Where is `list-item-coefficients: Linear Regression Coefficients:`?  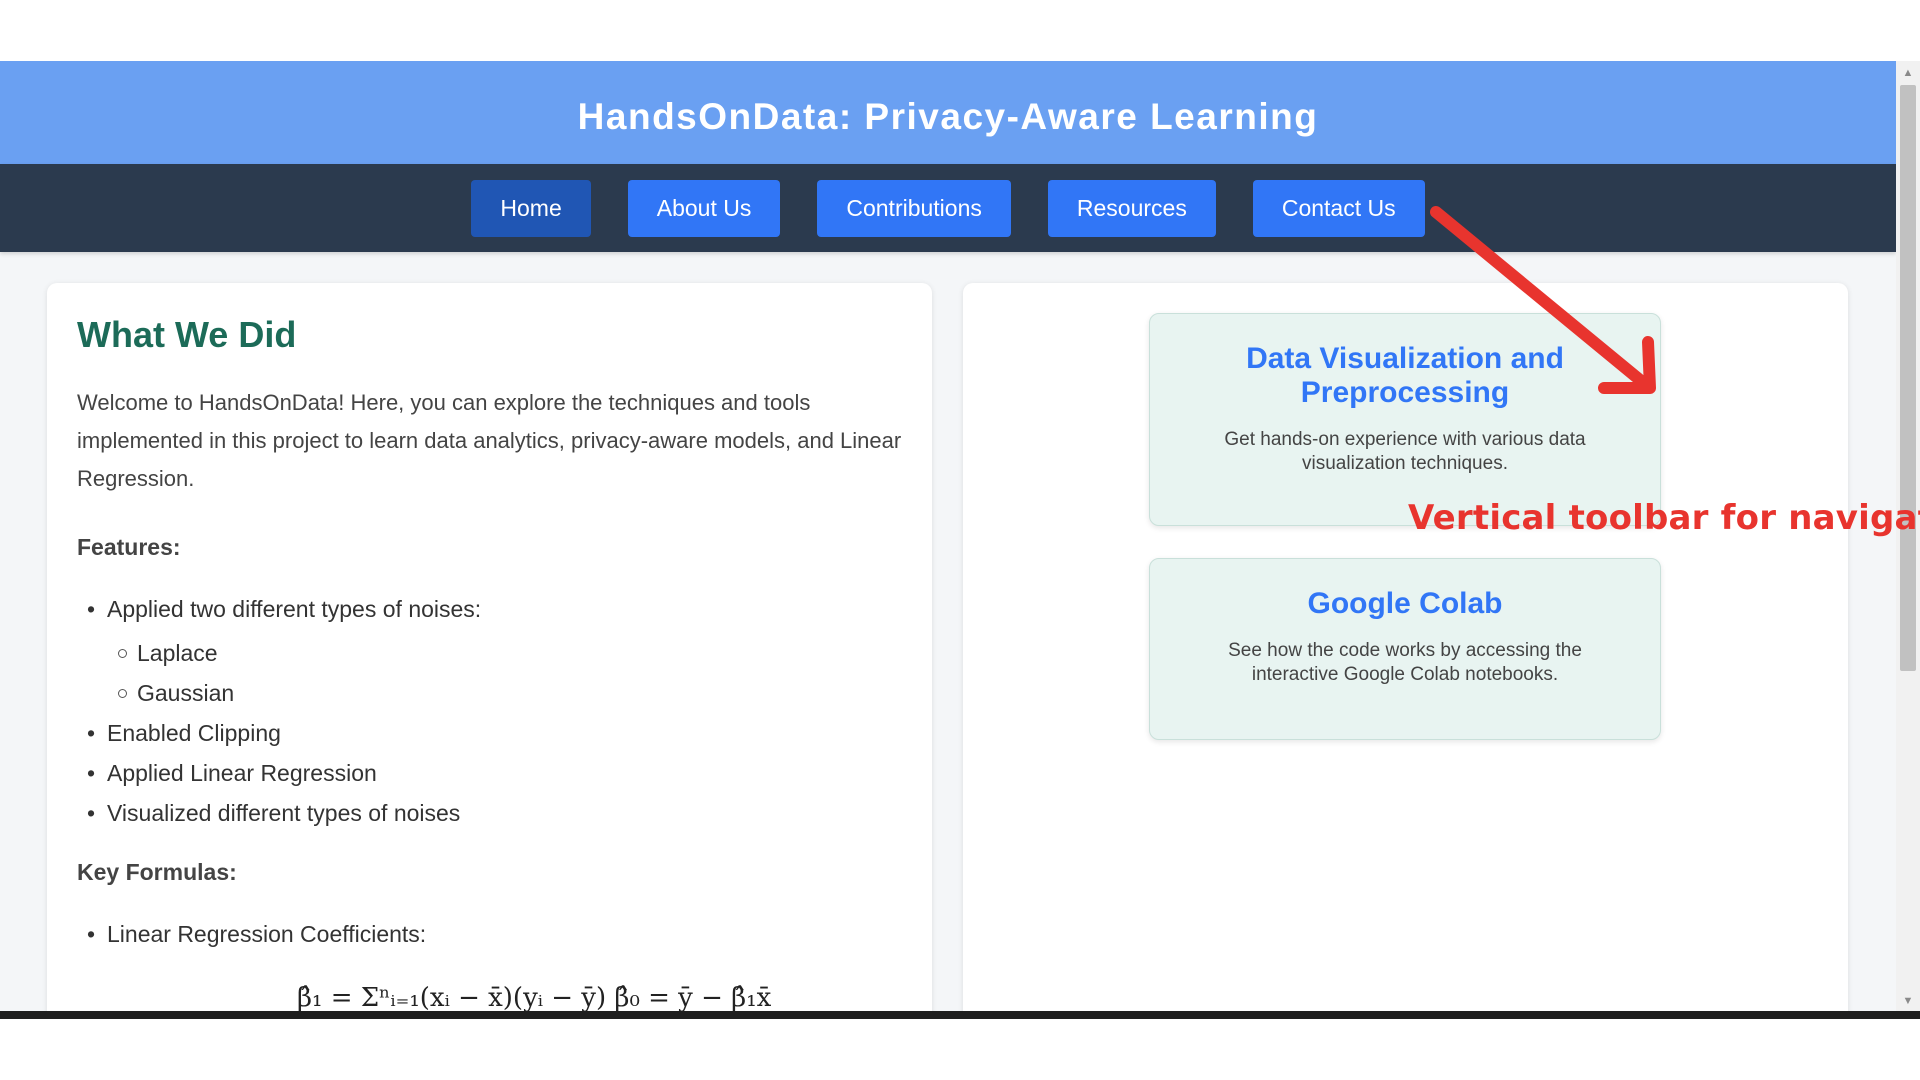
list-item-coefficients: Linear Regression Coefficients: is located at coordinates (494, 934).